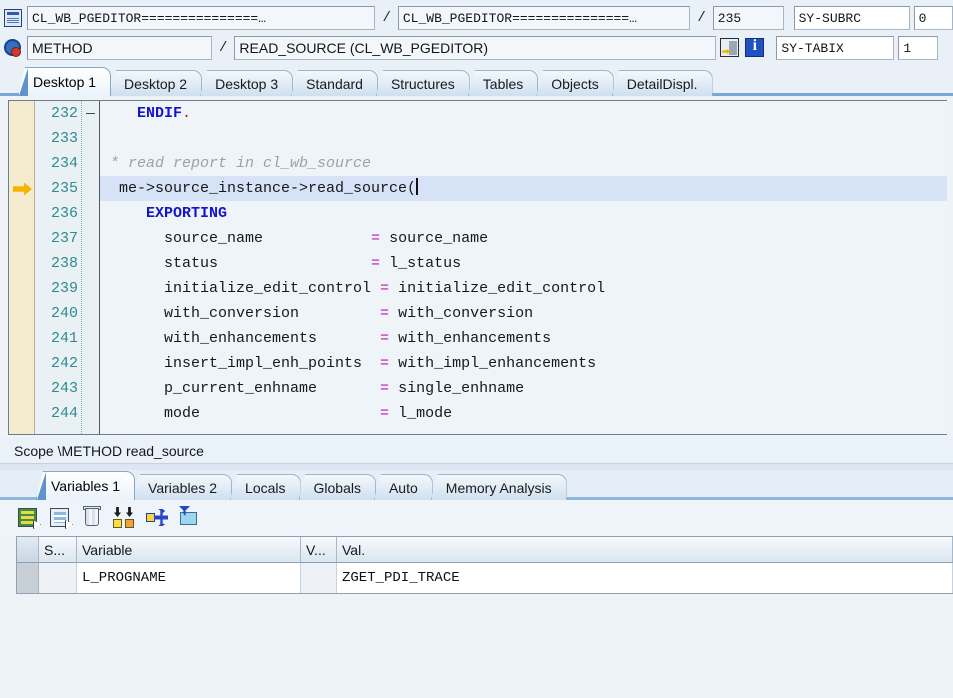 This screenshot has width=953, height=698. I want to click on gear-icon, so click(13, 48).